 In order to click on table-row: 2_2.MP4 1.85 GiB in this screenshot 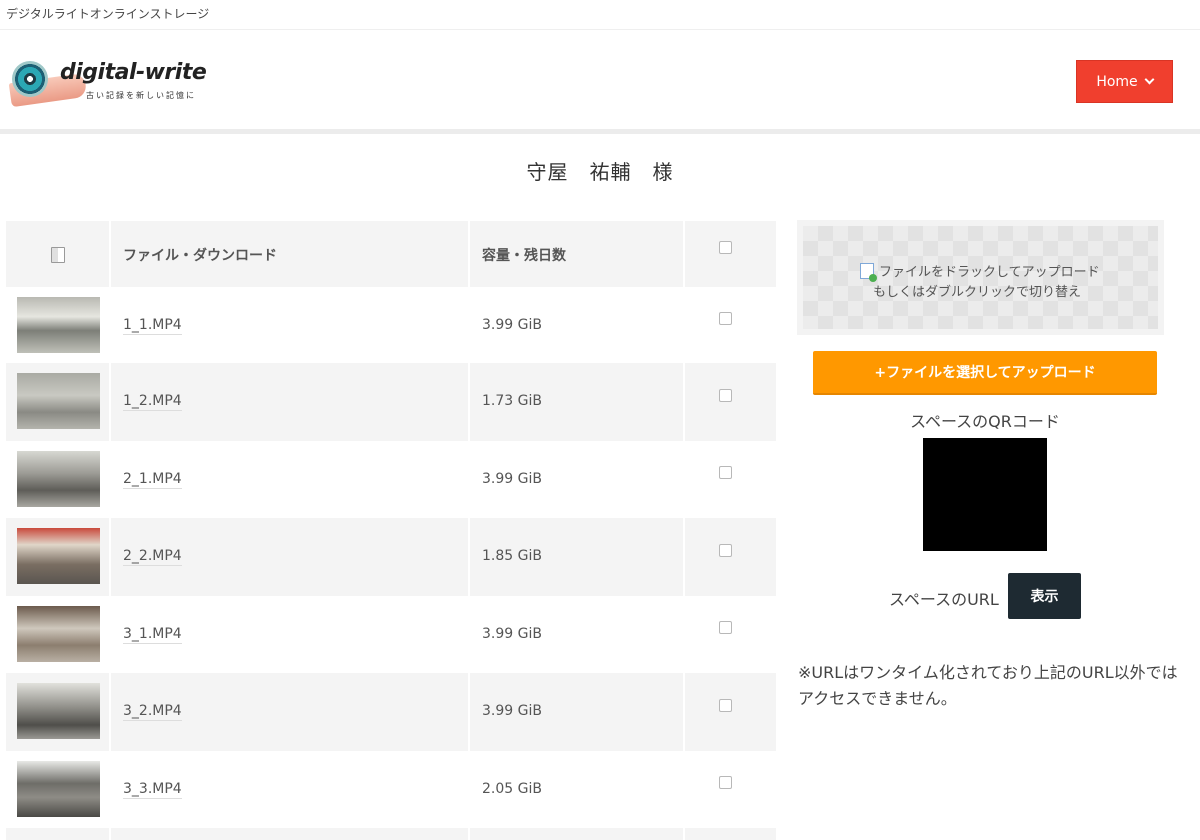, I will do `click(391, 557)`.